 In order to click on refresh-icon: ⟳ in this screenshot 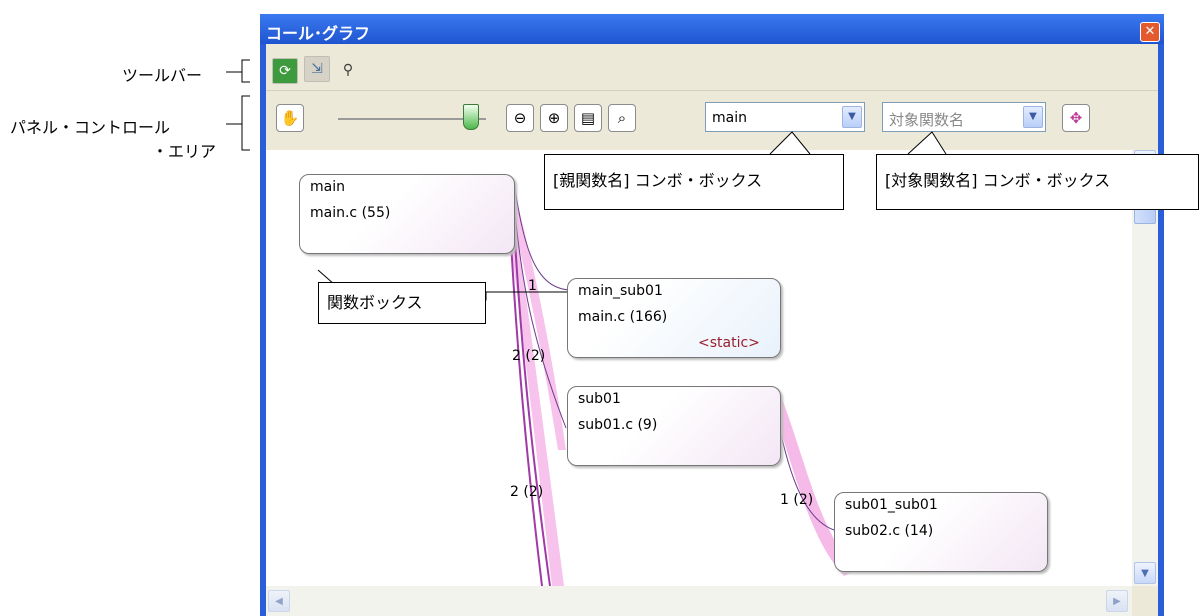, I will do `click(285, 71)`.